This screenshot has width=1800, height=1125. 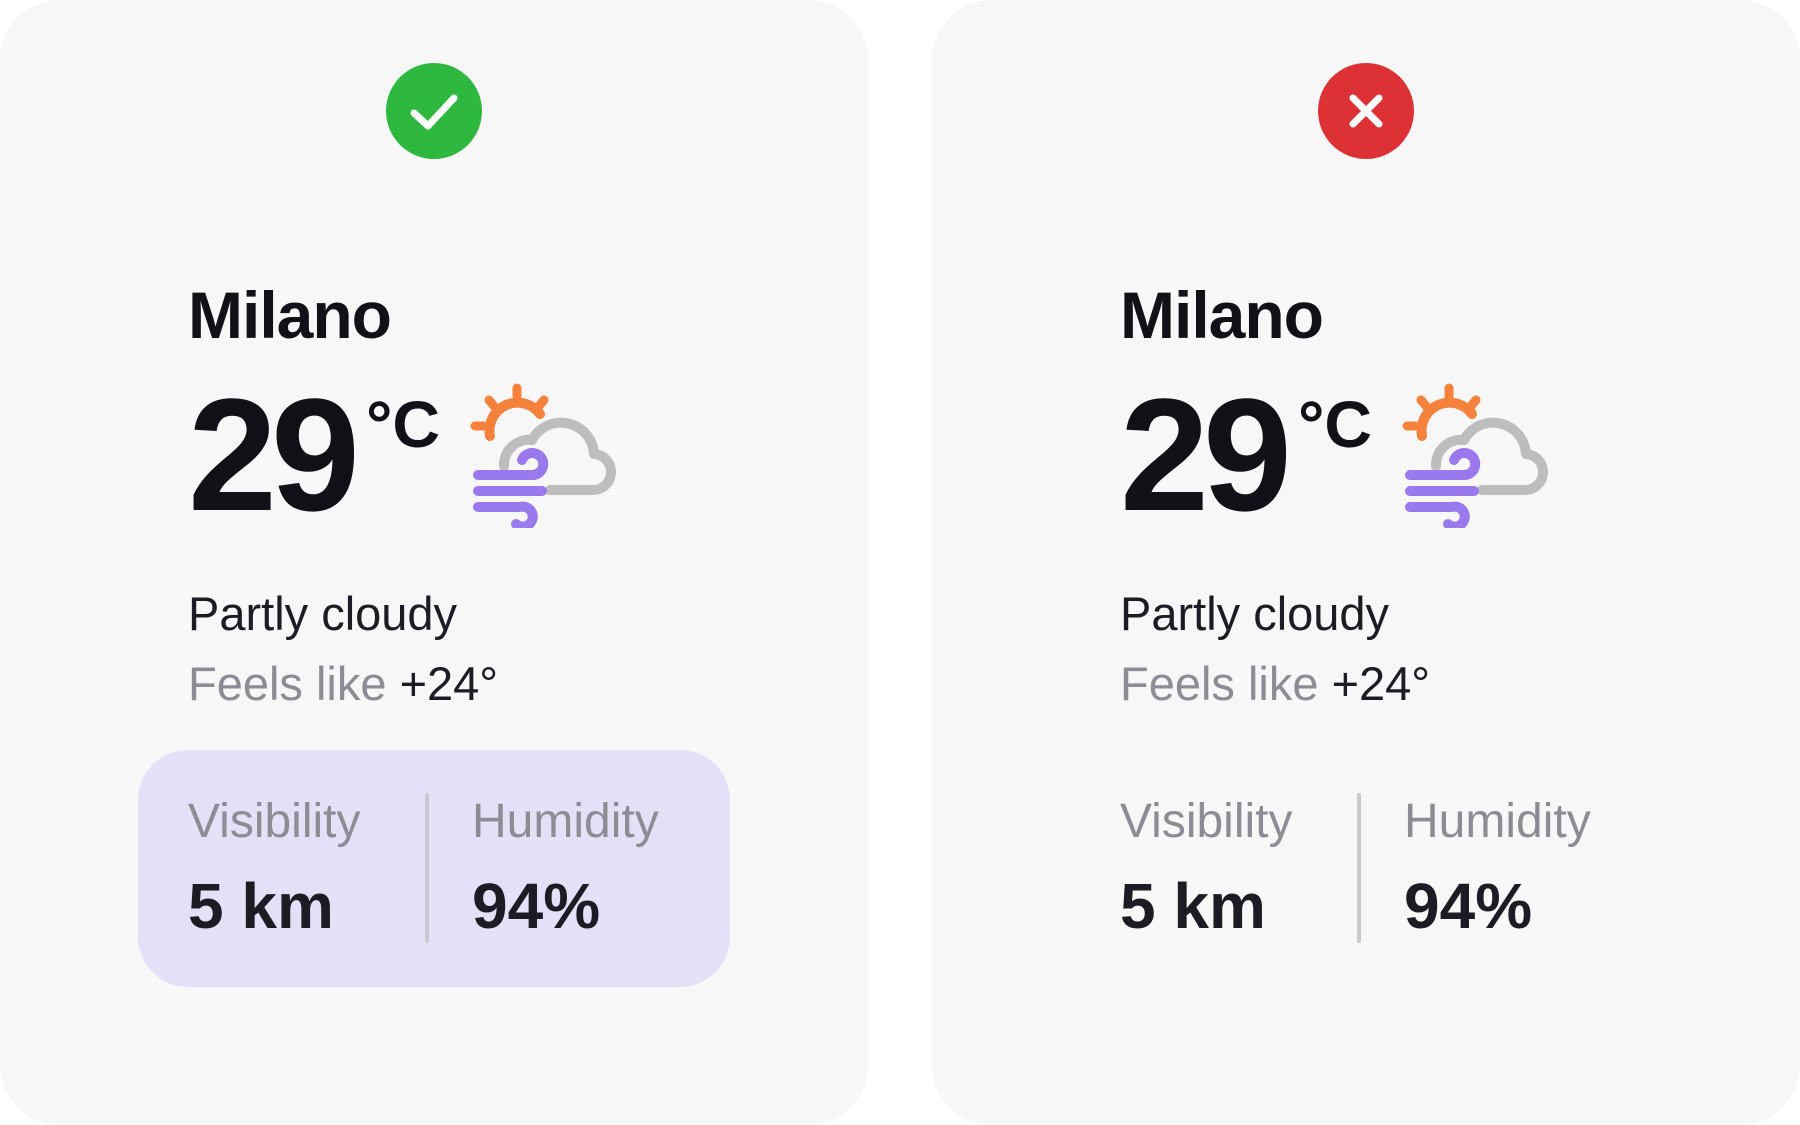 I want to click on success-badge, so click(x=434, y=111).